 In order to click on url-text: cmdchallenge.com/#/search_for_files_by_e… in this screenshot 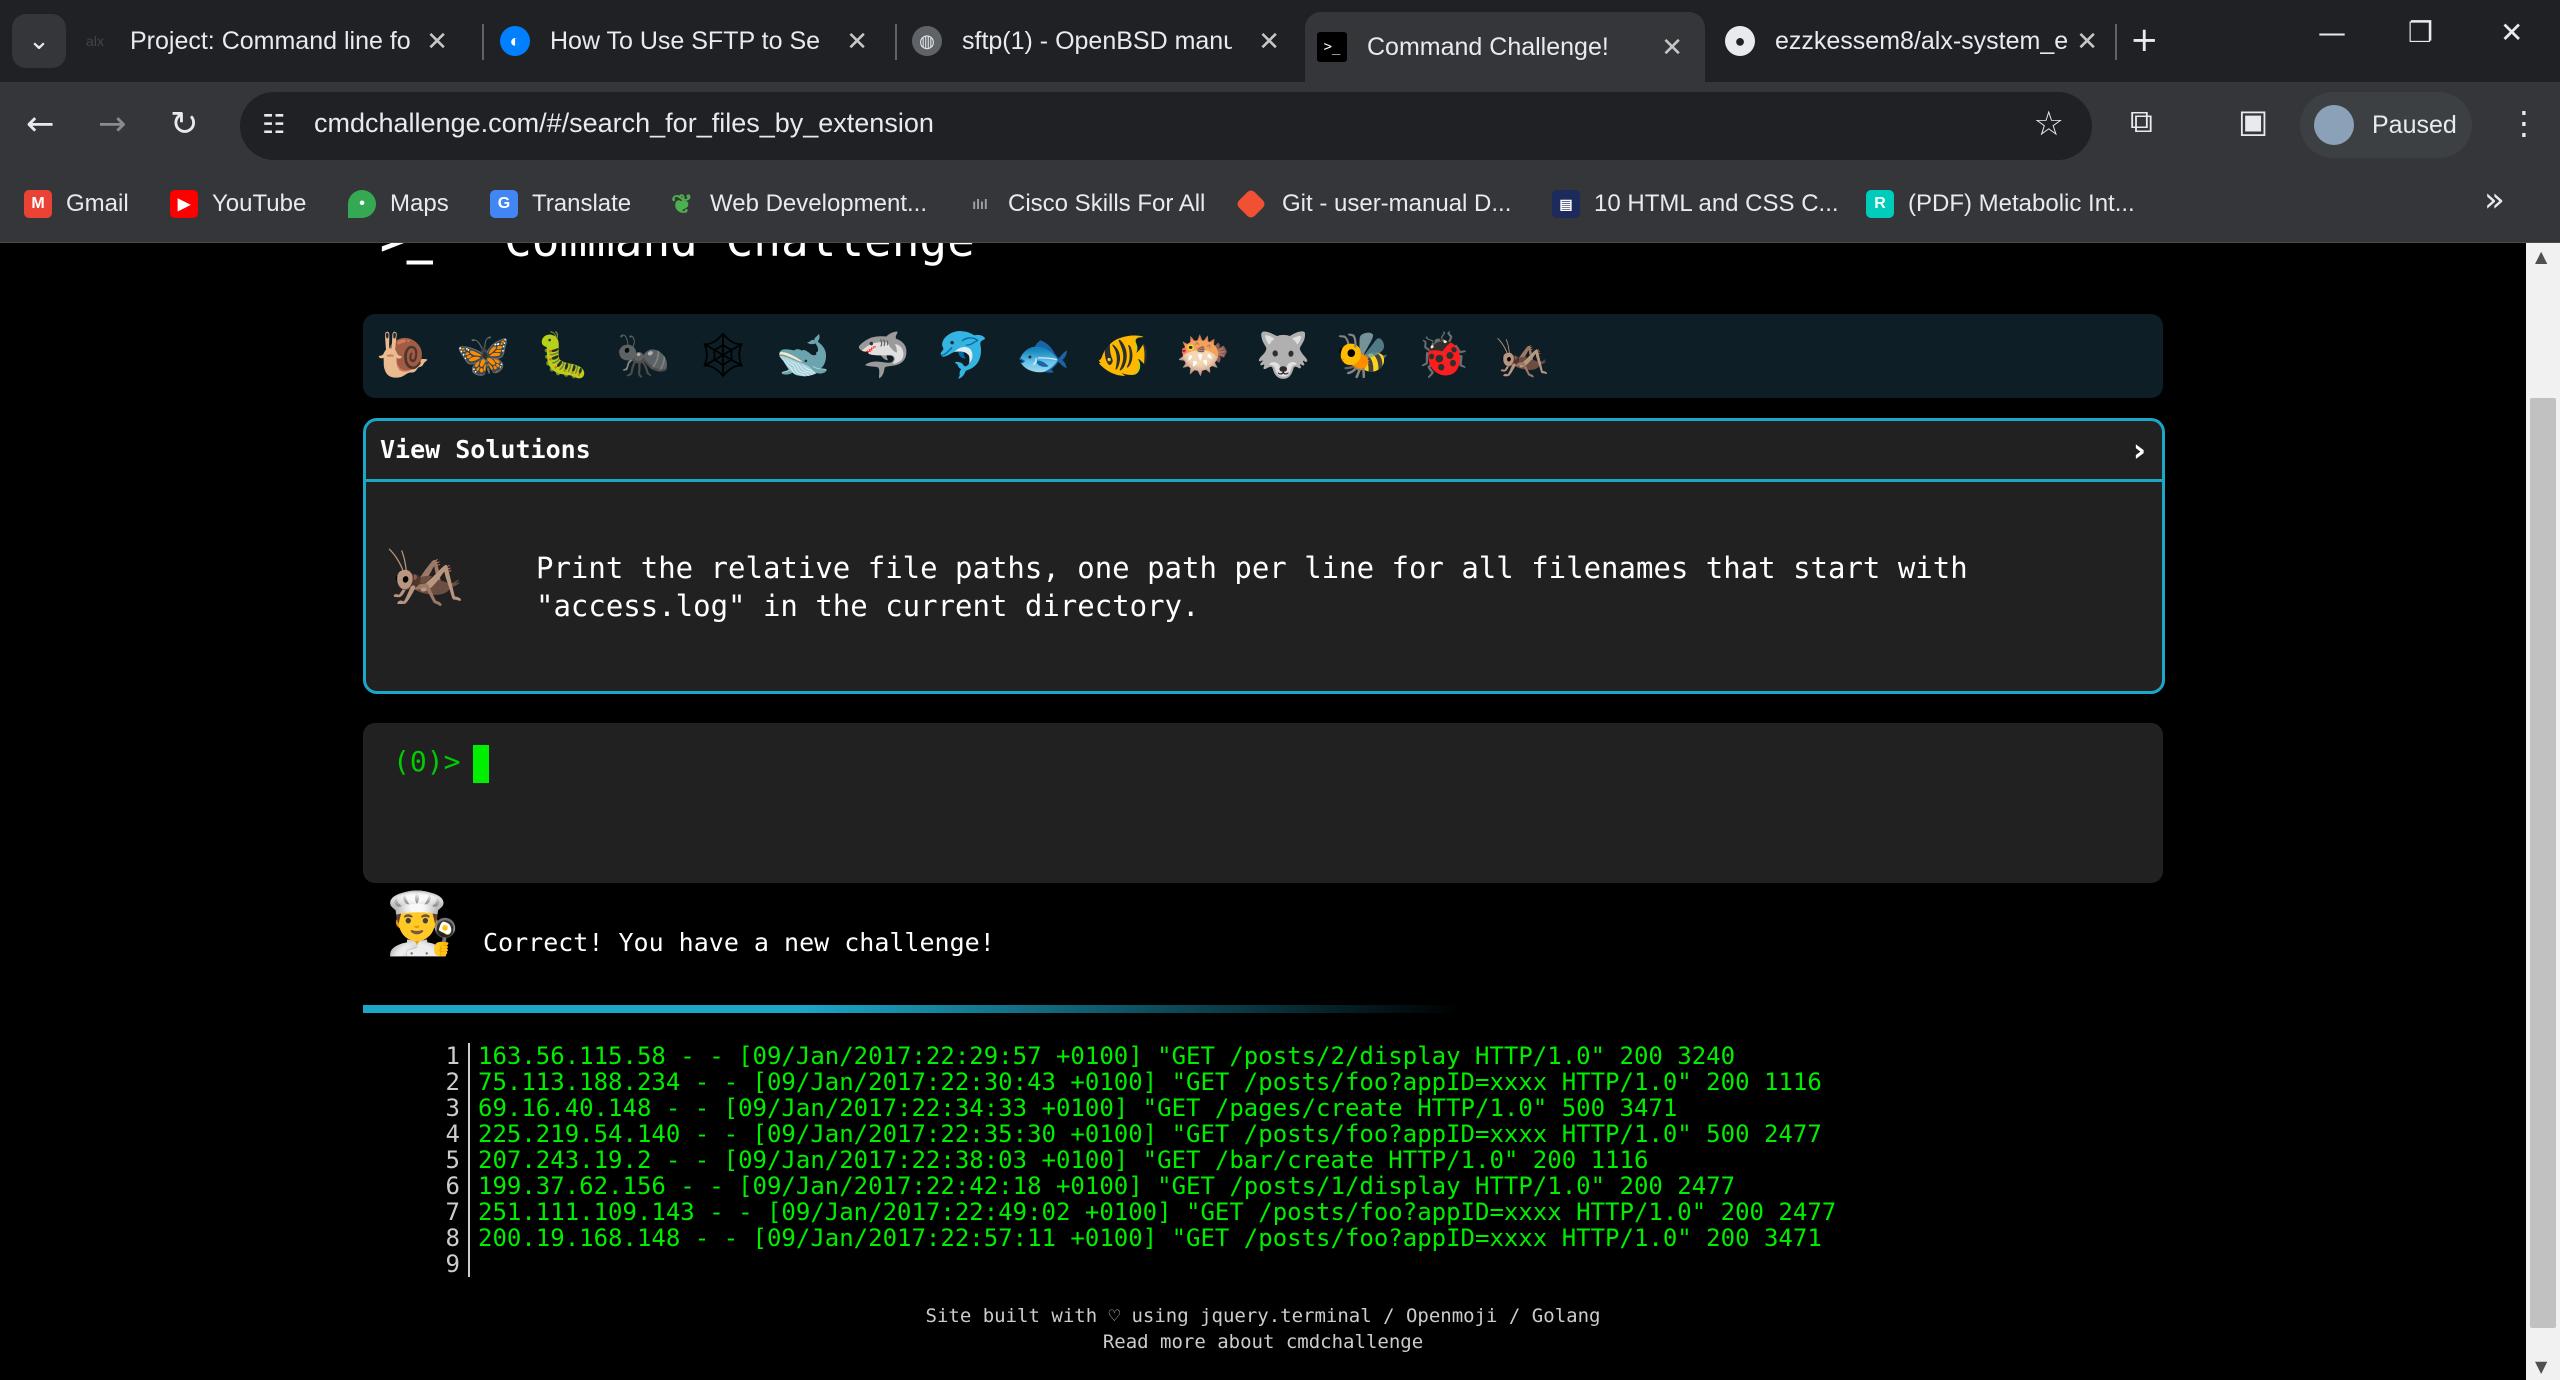, I will do `click(624, 123)`.